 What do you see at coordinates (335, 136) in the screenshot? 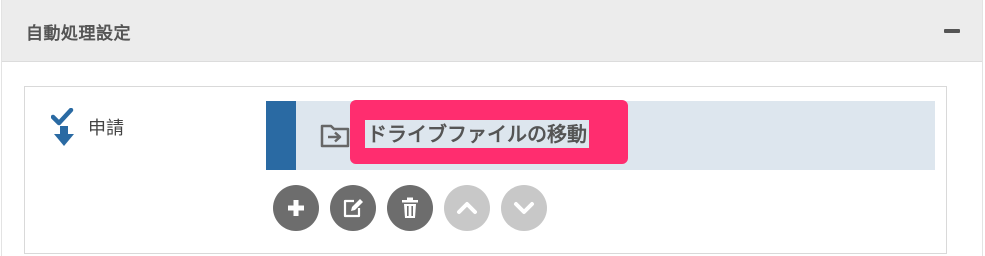
I see `folder-move-icon` at bounding box center [335, 136].